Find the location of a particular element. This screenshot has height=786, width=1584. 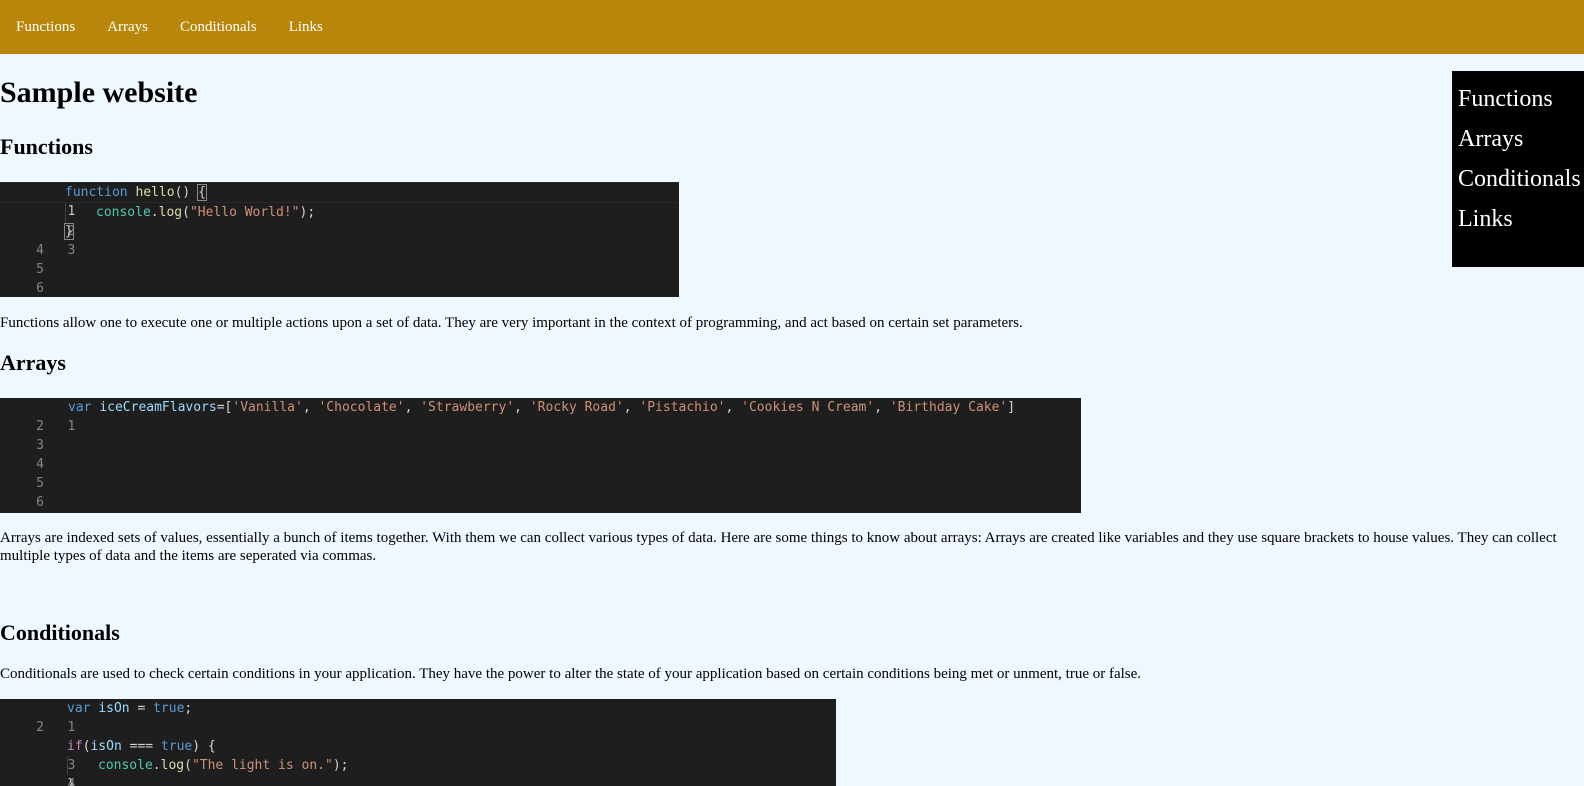

code-string: 'Pistachio' is located at coordinates (682, 407).